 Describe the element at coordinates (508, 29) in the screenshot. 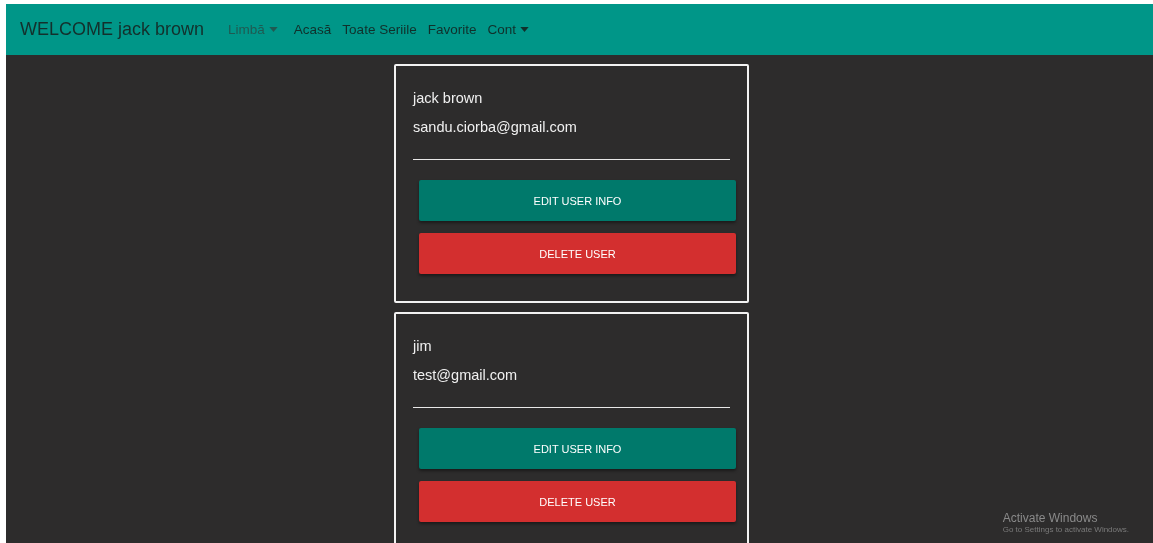

I see `dropdown-toggle: Cont` at that location.